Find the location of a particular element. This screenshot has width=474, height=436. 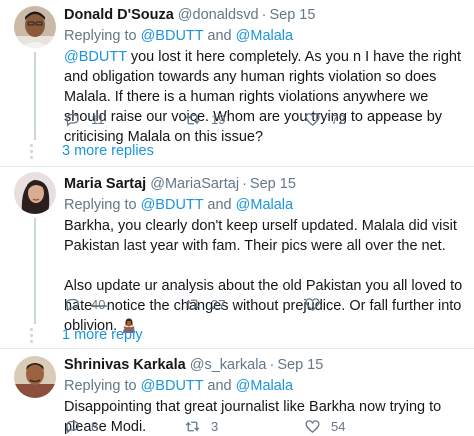

reply-count: 8 is located at coordinates (95, 426).